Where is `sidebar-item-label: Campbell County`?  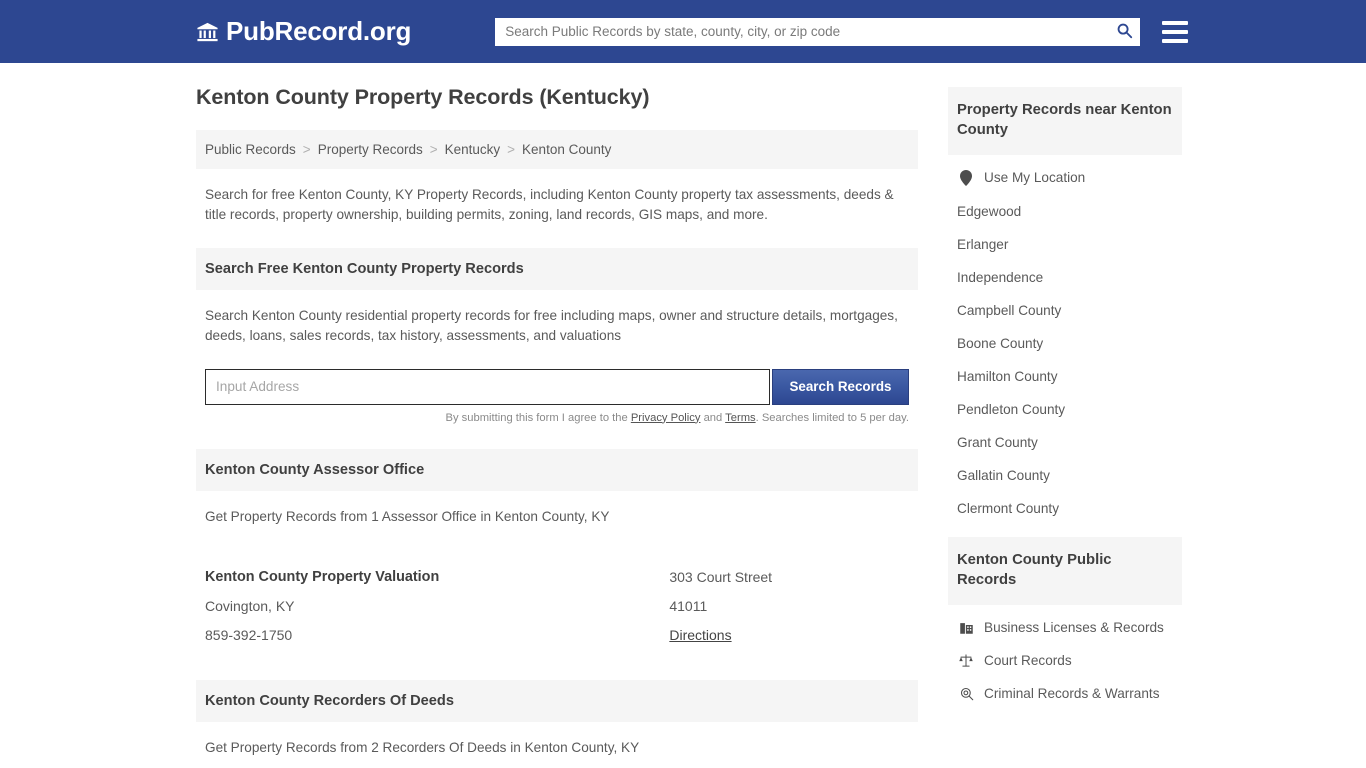 sidebar-item-label: Campbell County is located at coordinates (1009, 310).